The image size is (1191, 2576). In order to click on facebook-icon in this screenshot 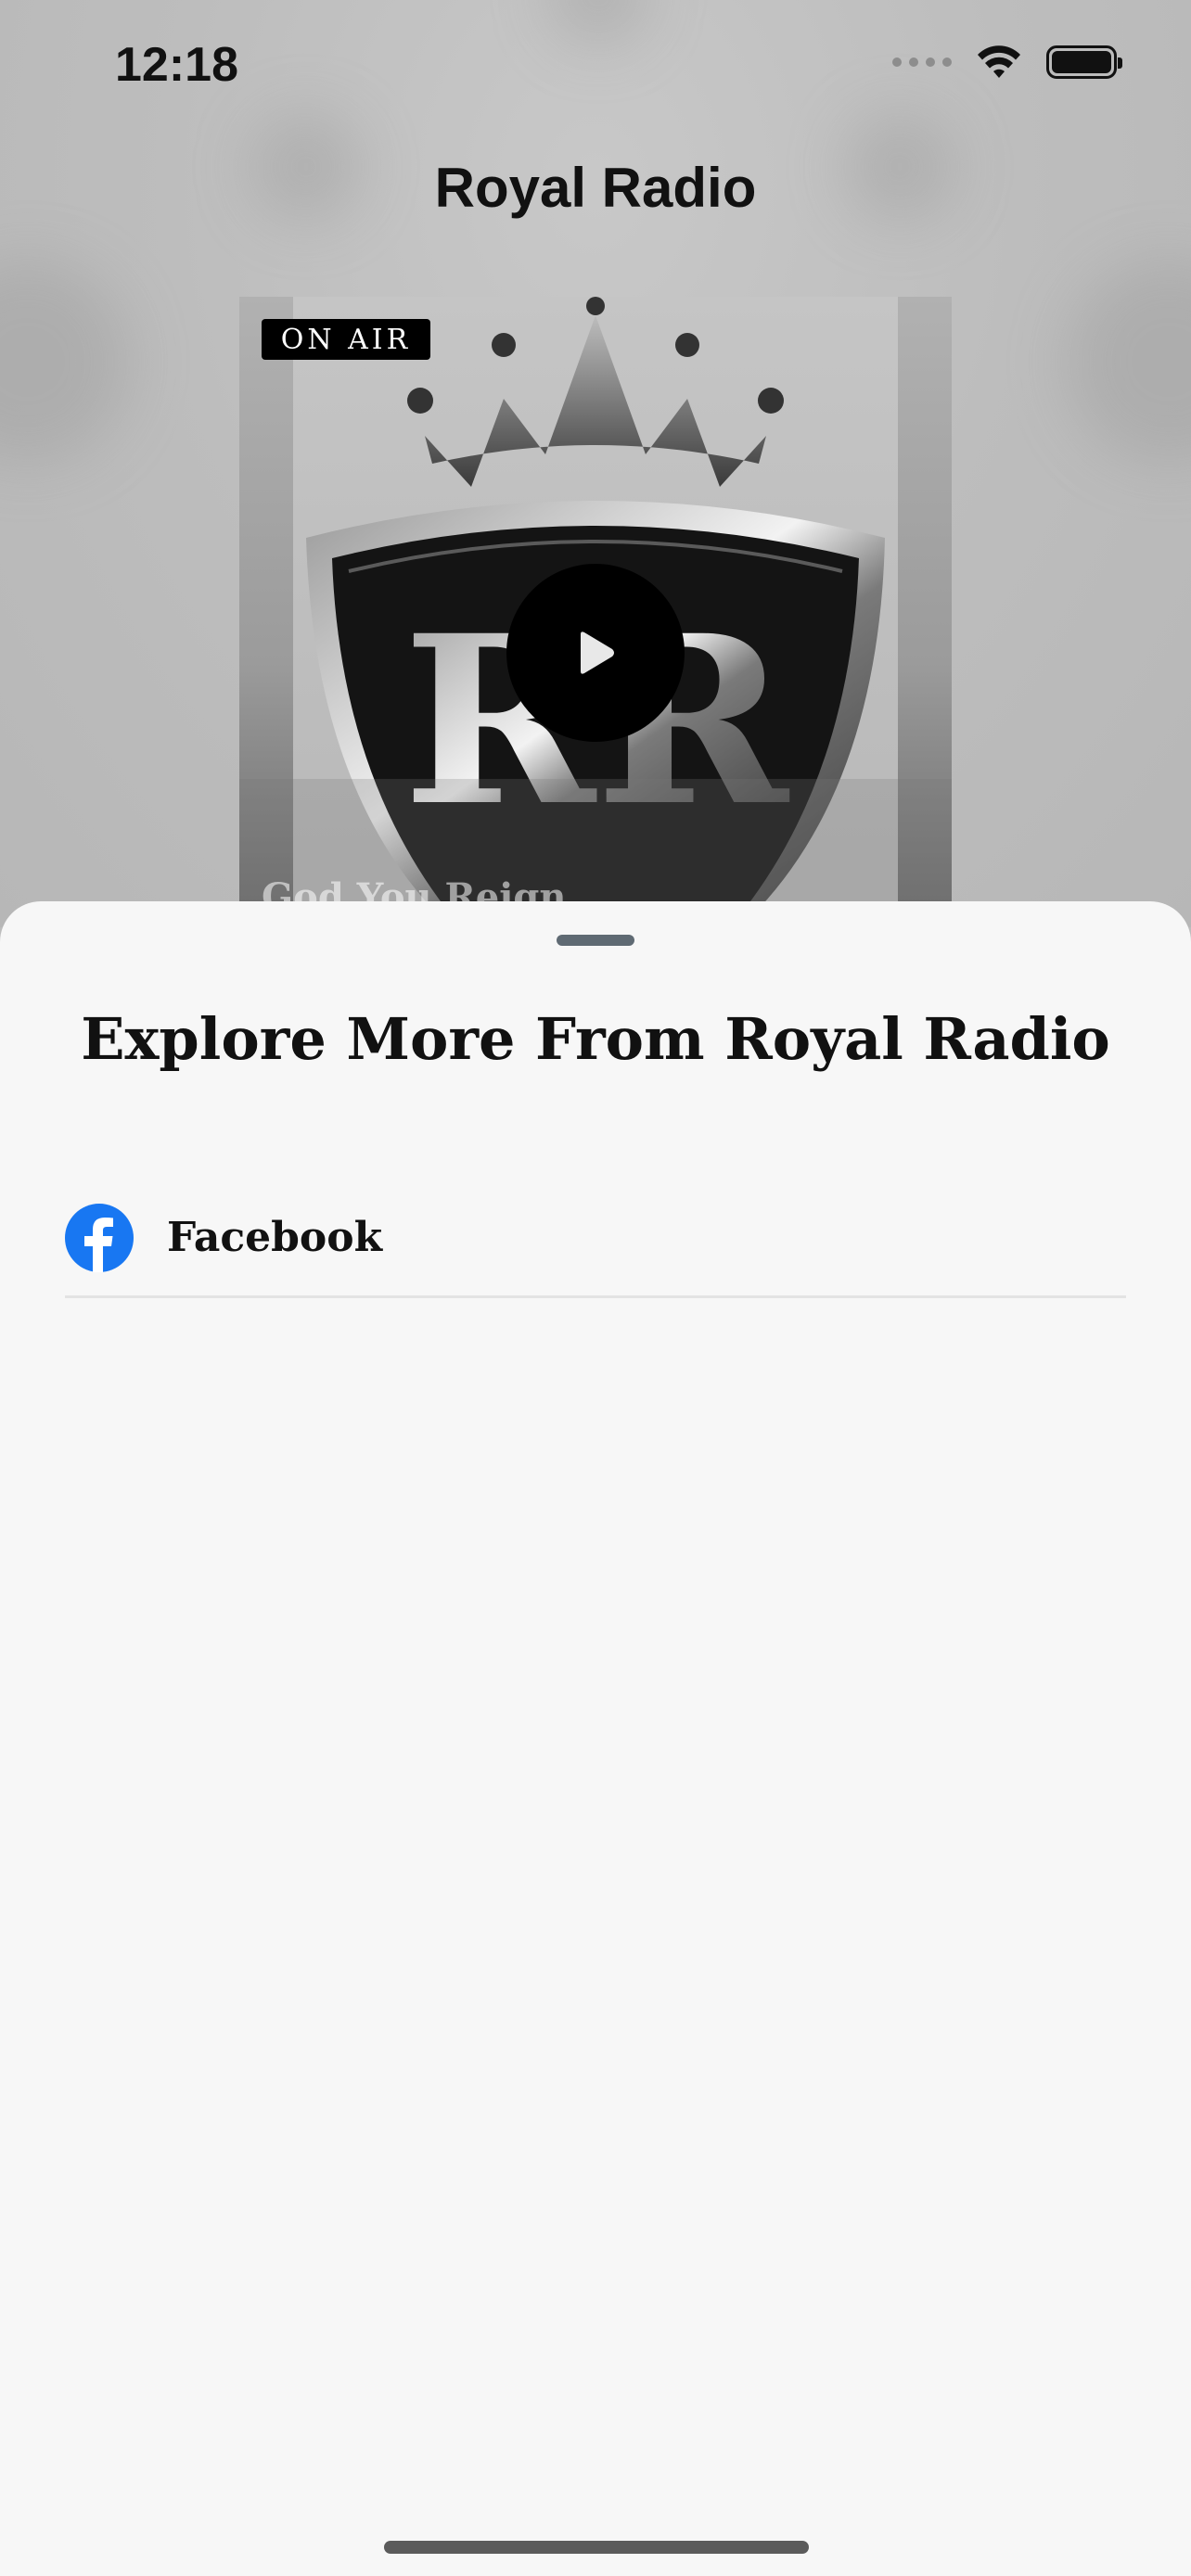, I will do `click(99, 1237)`.